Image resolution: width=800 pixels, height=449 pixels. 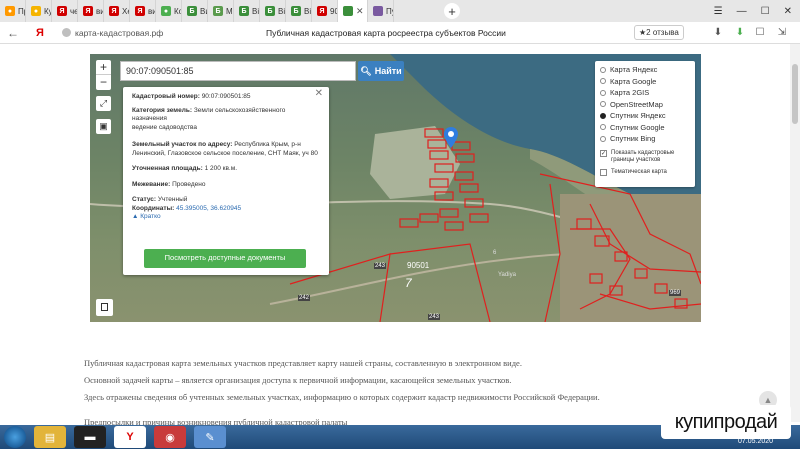 What do you see at coordinates (645, 105) in the screenshot?
I see `layer-option: OpenStreetMap` at bounding box center [645, 105].